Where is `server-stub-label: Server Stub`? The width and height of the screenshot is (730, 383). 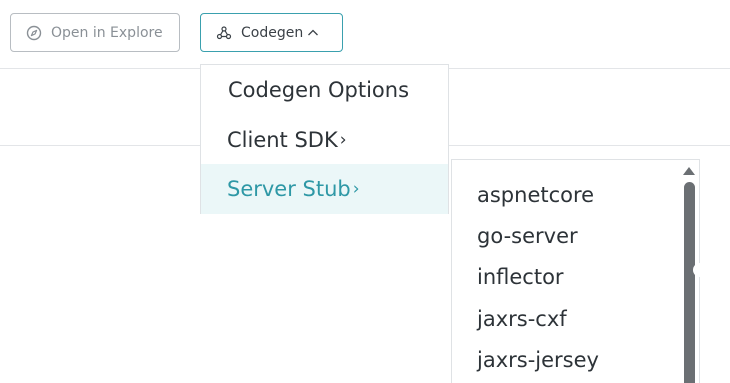
server-stub-label: Server Stub is located at coordinates (289, 189).